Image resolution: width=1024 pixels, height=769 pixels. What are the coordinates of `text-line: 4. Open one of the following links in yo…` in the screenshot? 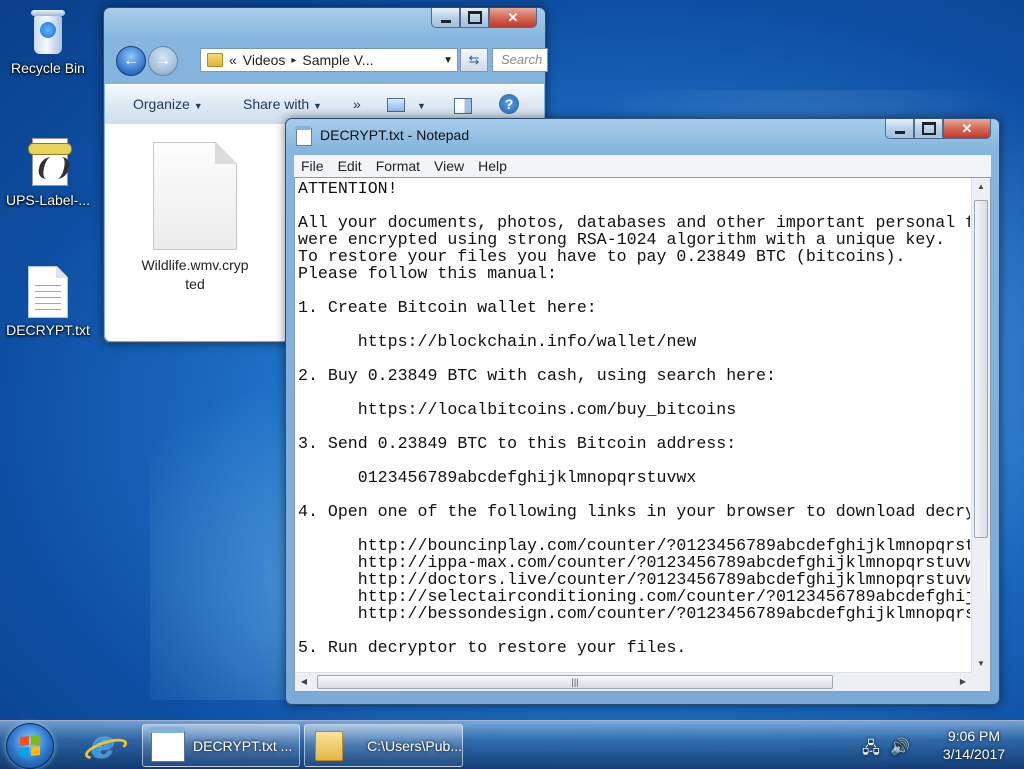 It's located at (634, 511).